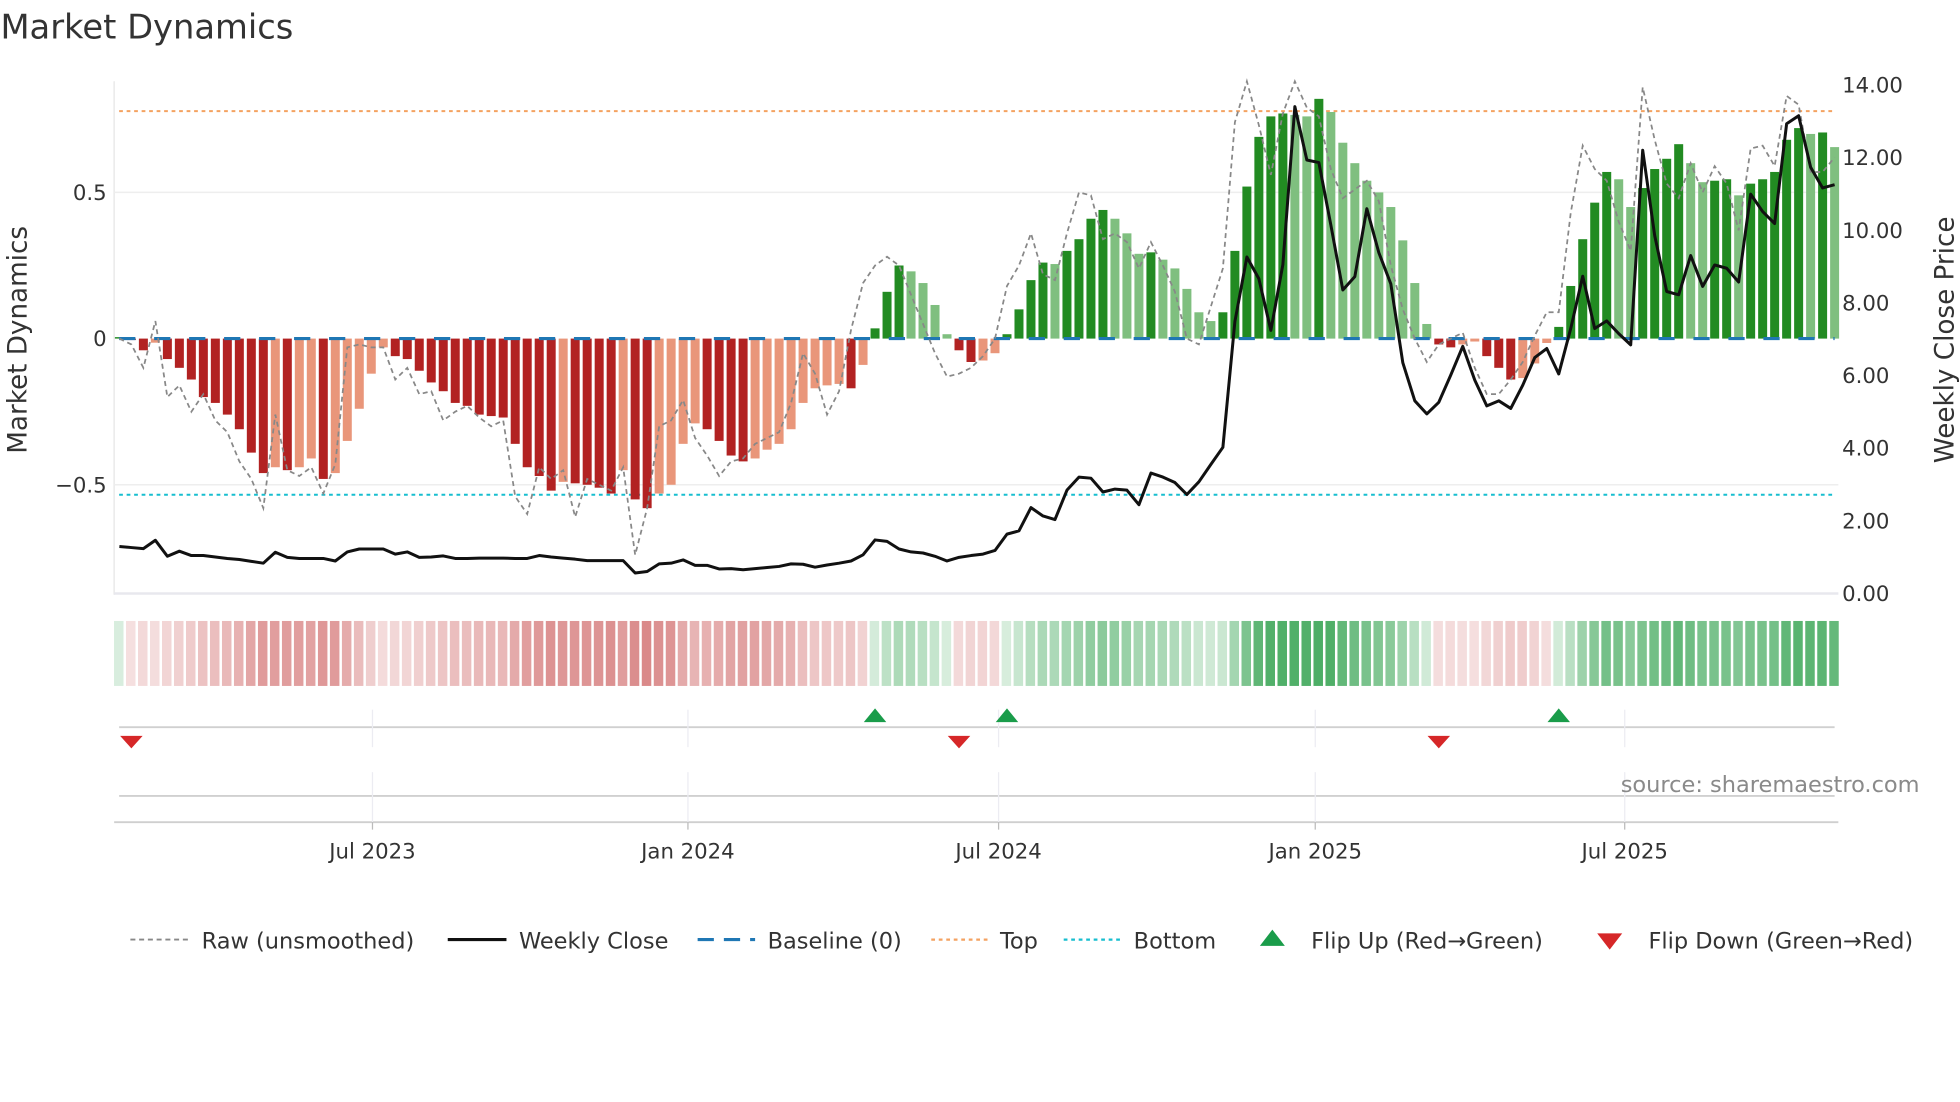 The width and height of the screenshot is (1960, 1102). Describe the element at coordinates (131, 742) in the screenshot. I see `flip-down-marker` at that location.